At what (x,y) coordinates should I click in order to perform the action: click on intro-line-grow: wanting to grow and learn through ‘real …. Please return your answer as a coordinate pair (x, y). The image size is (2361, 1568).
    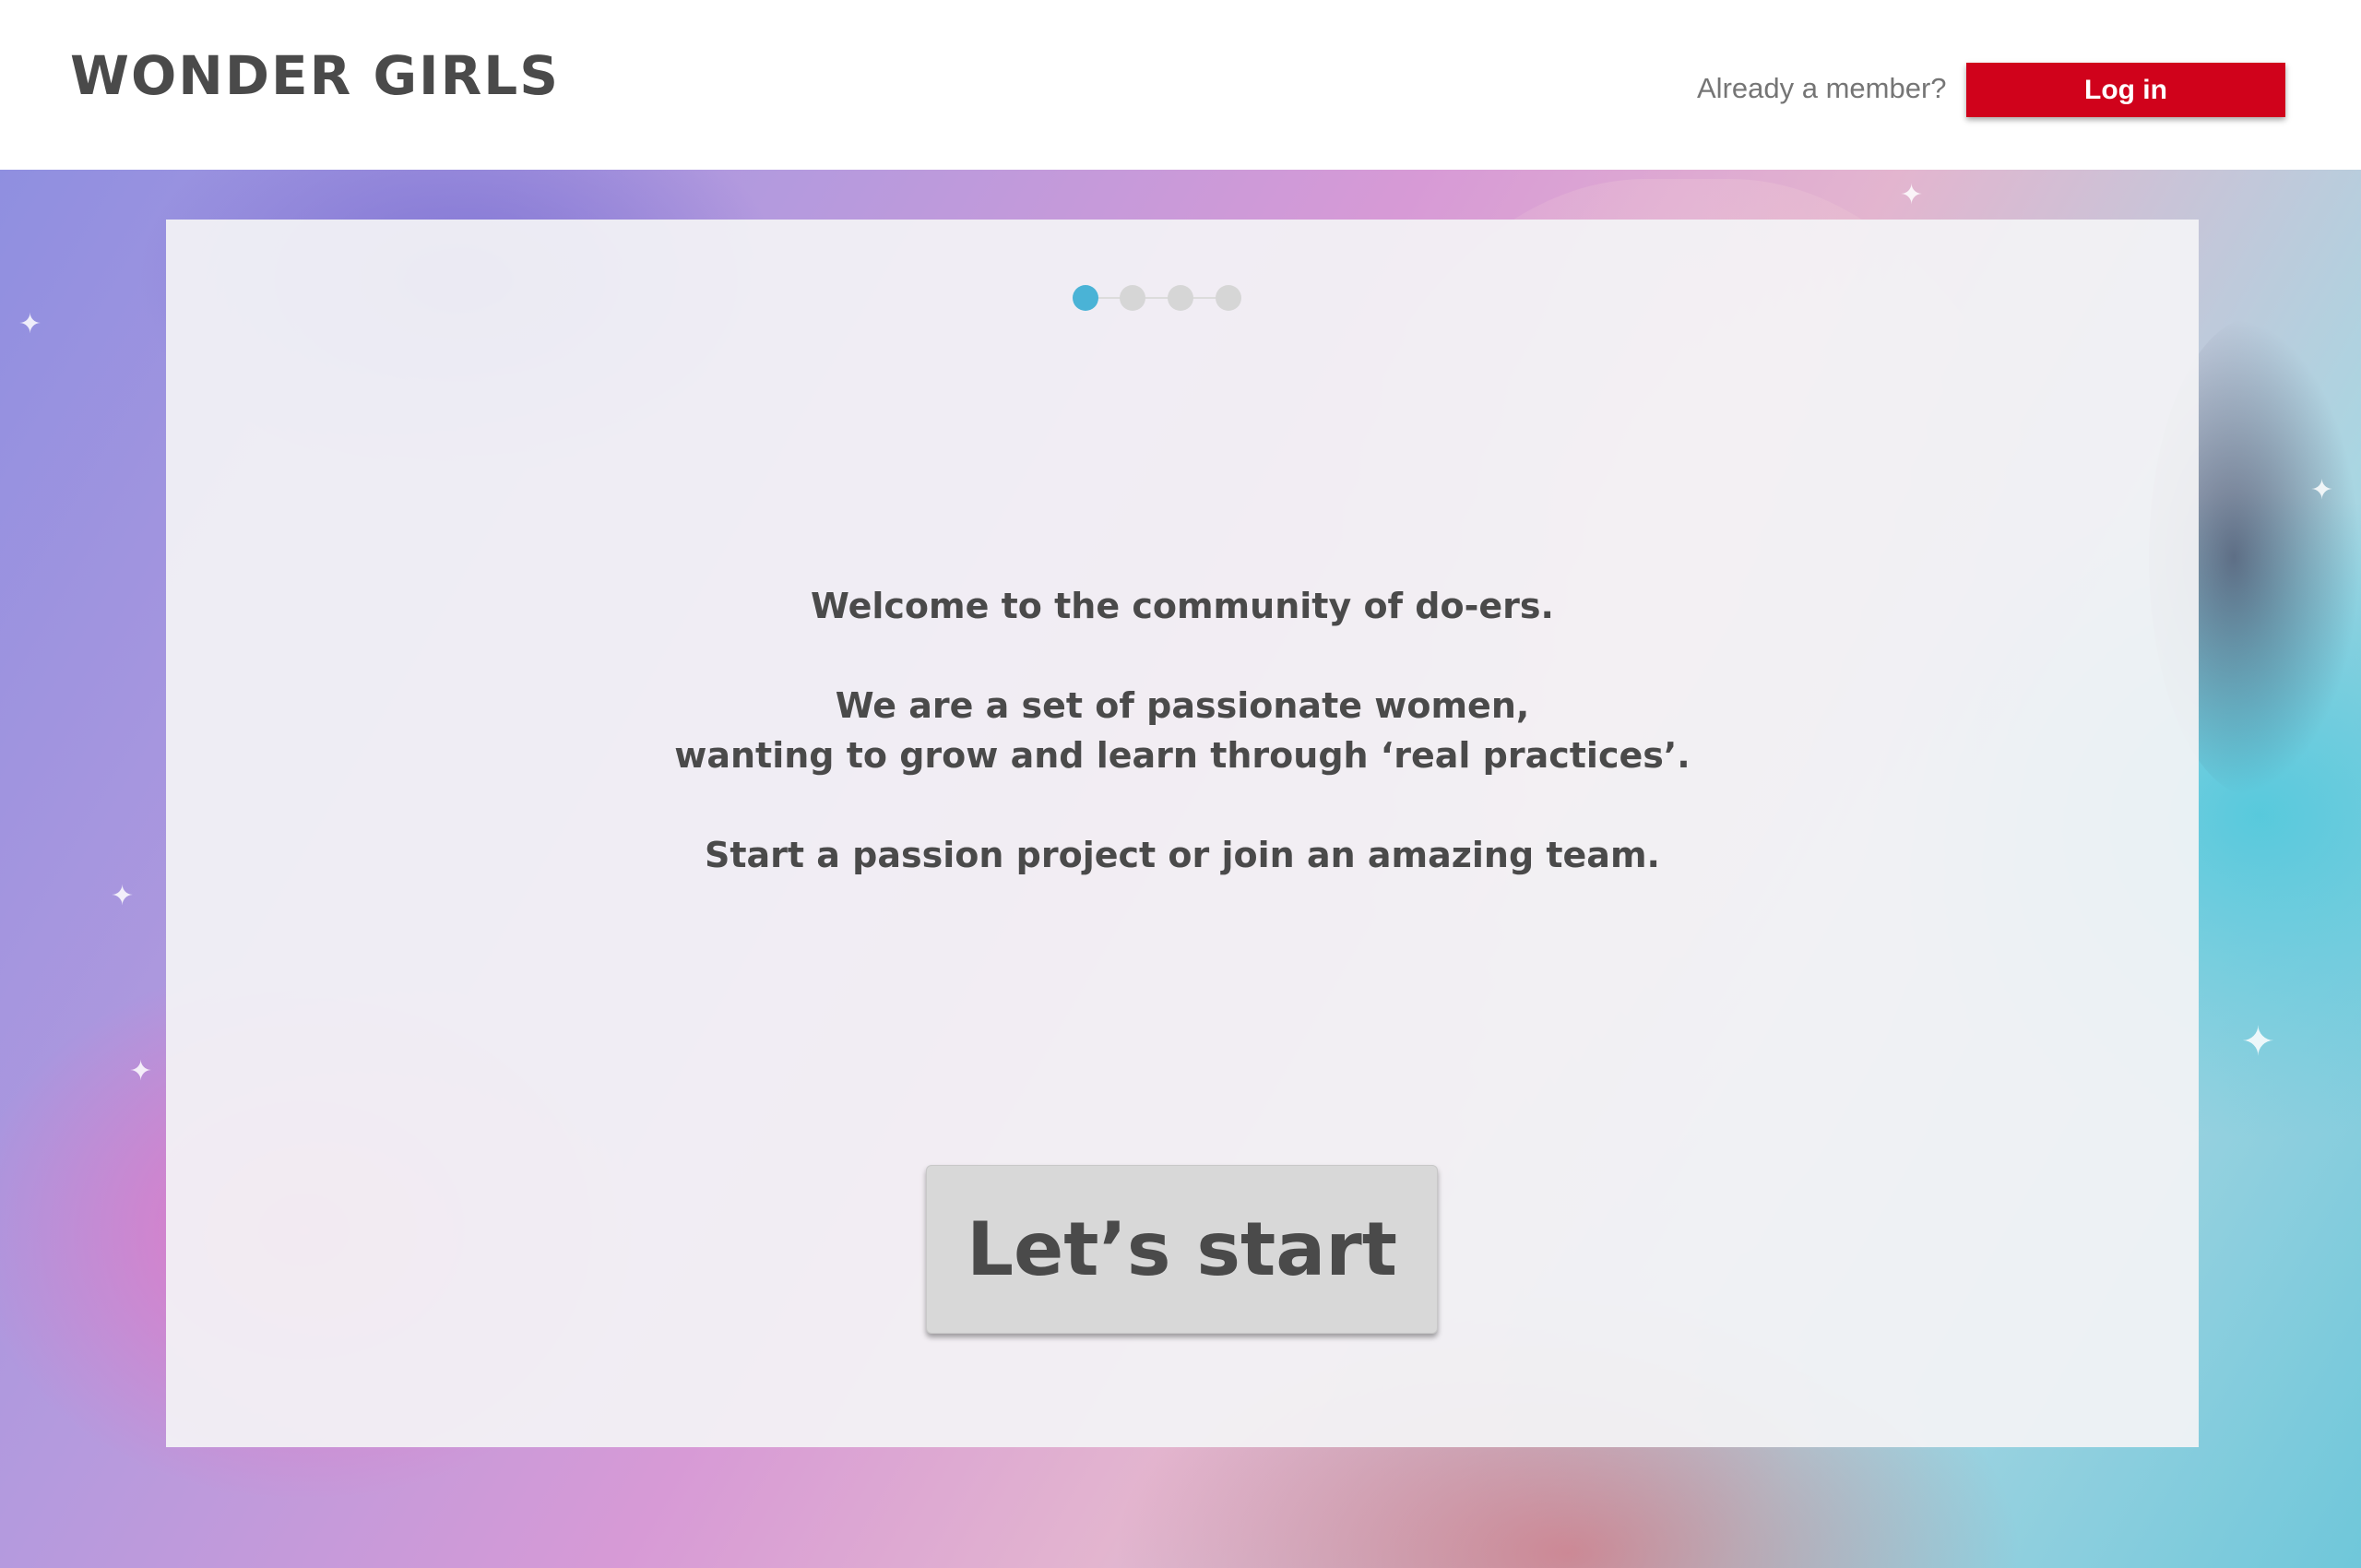
    Looking at the image, I should click on (1182, 755).